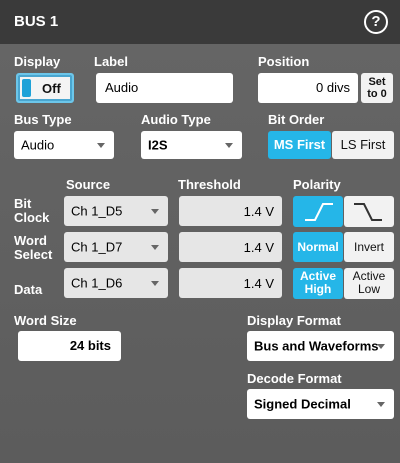  Describe the element at coordinates (317, 184) in the screenshot. I see `polarity-header: Polarity` at that location.